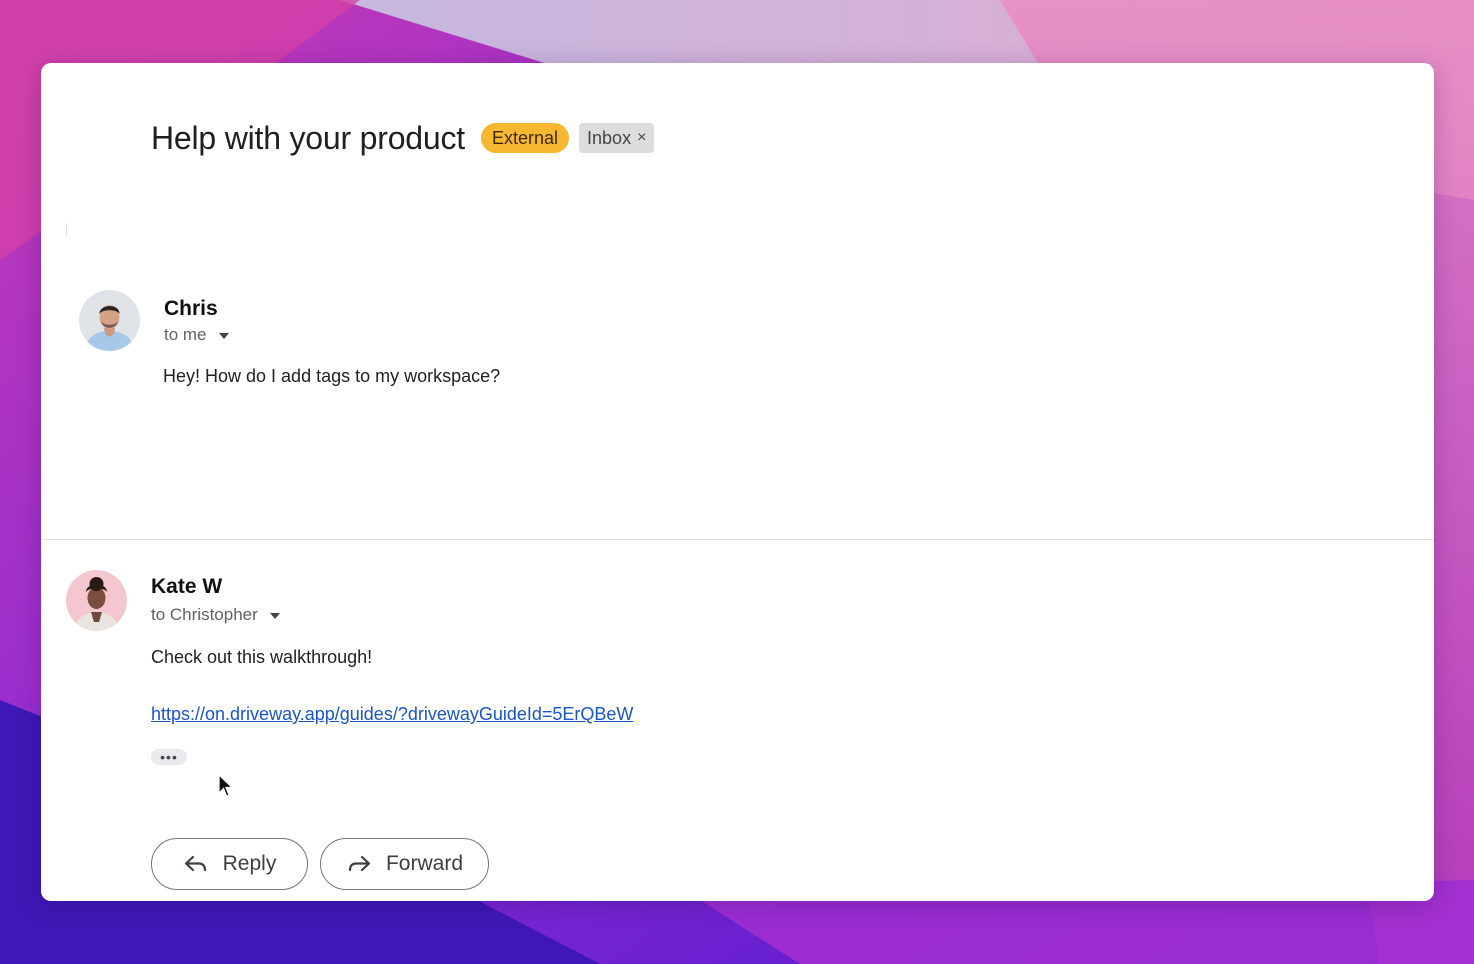  What do you see at coordinates (109, 320) in the screenshot?
I see `avatar-chris` at bounding box center [109, 320].